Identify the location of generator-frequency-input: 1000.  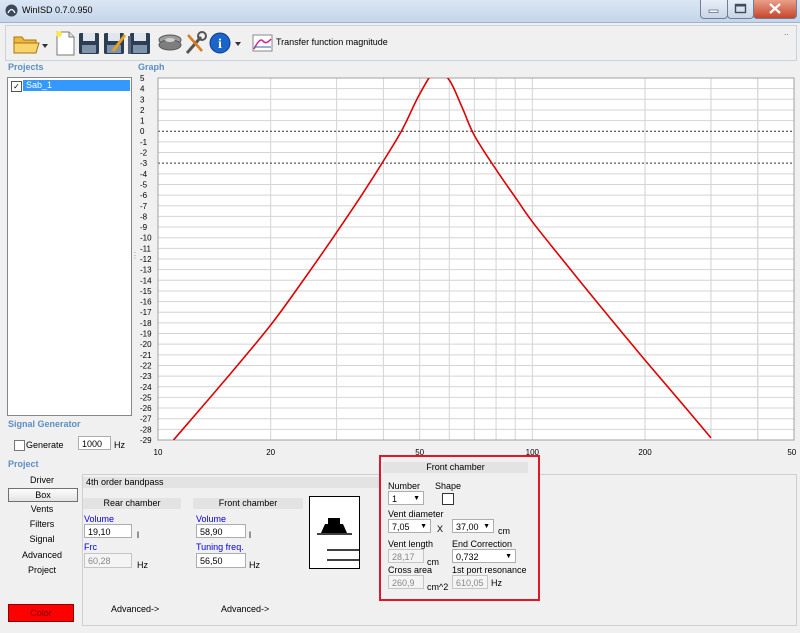
(94, 443).